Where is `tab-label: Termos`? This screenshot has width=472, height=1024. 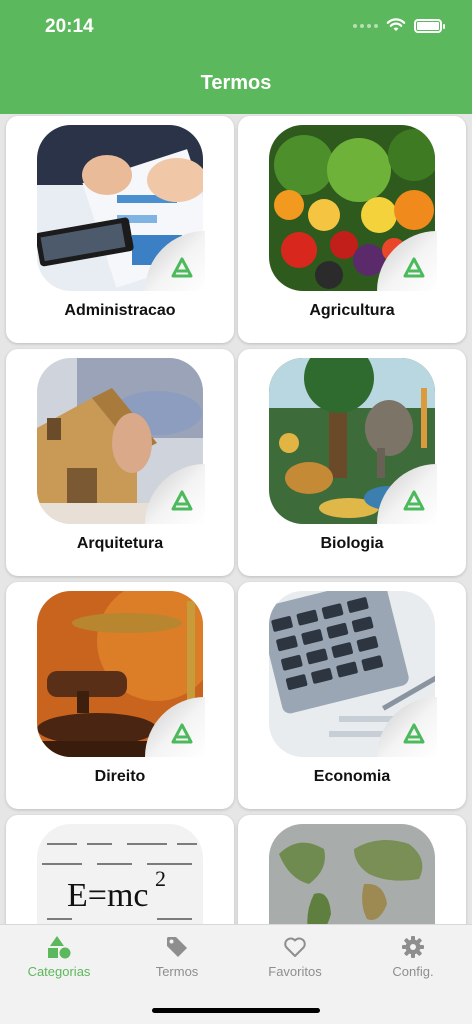
tab-label: Termos is located at coordinates (177, 971).